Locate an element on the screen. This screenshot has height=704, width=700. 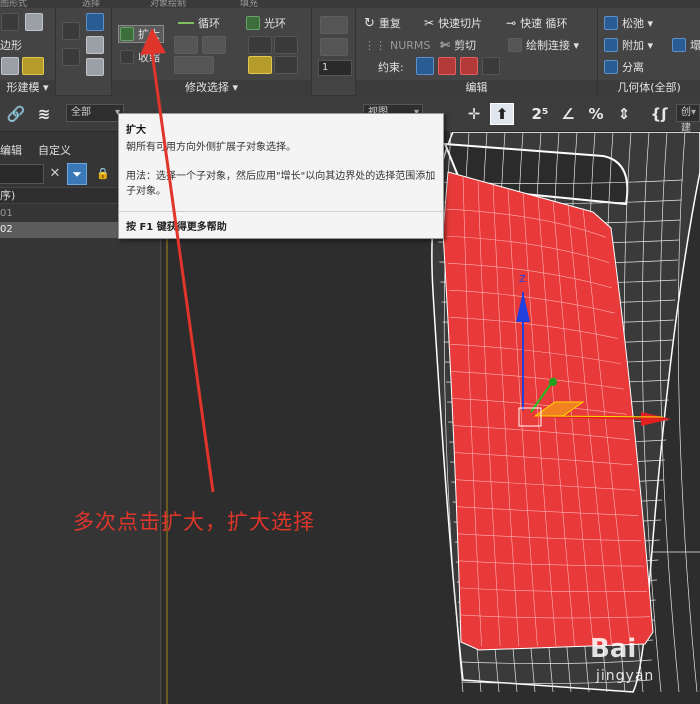
select-by-icon is located at coordinates (71, 31).